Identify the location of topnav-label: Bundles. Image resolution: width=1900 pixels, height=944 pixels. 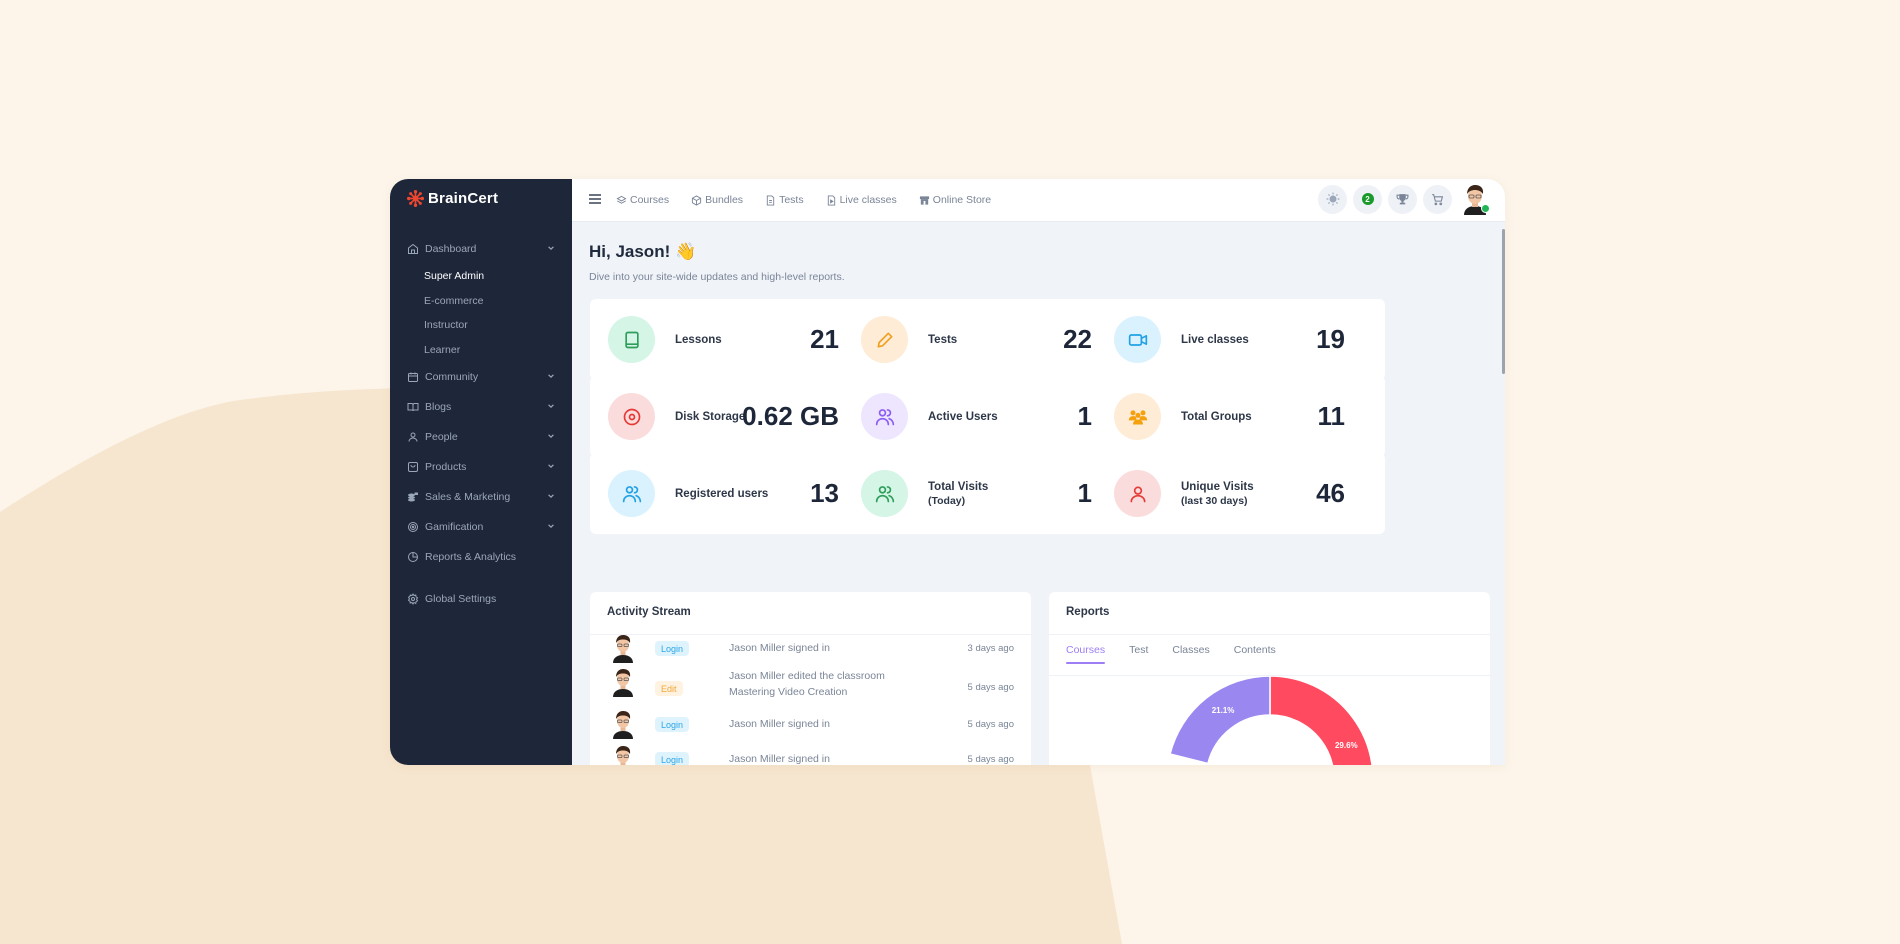
(724, 200).